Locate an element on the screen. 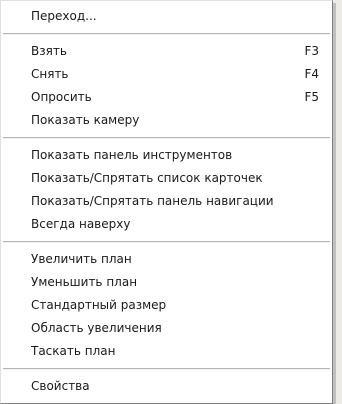 The image size is (342, 404). menu-item: Стандартный размер is located at coordinates (166, 305).